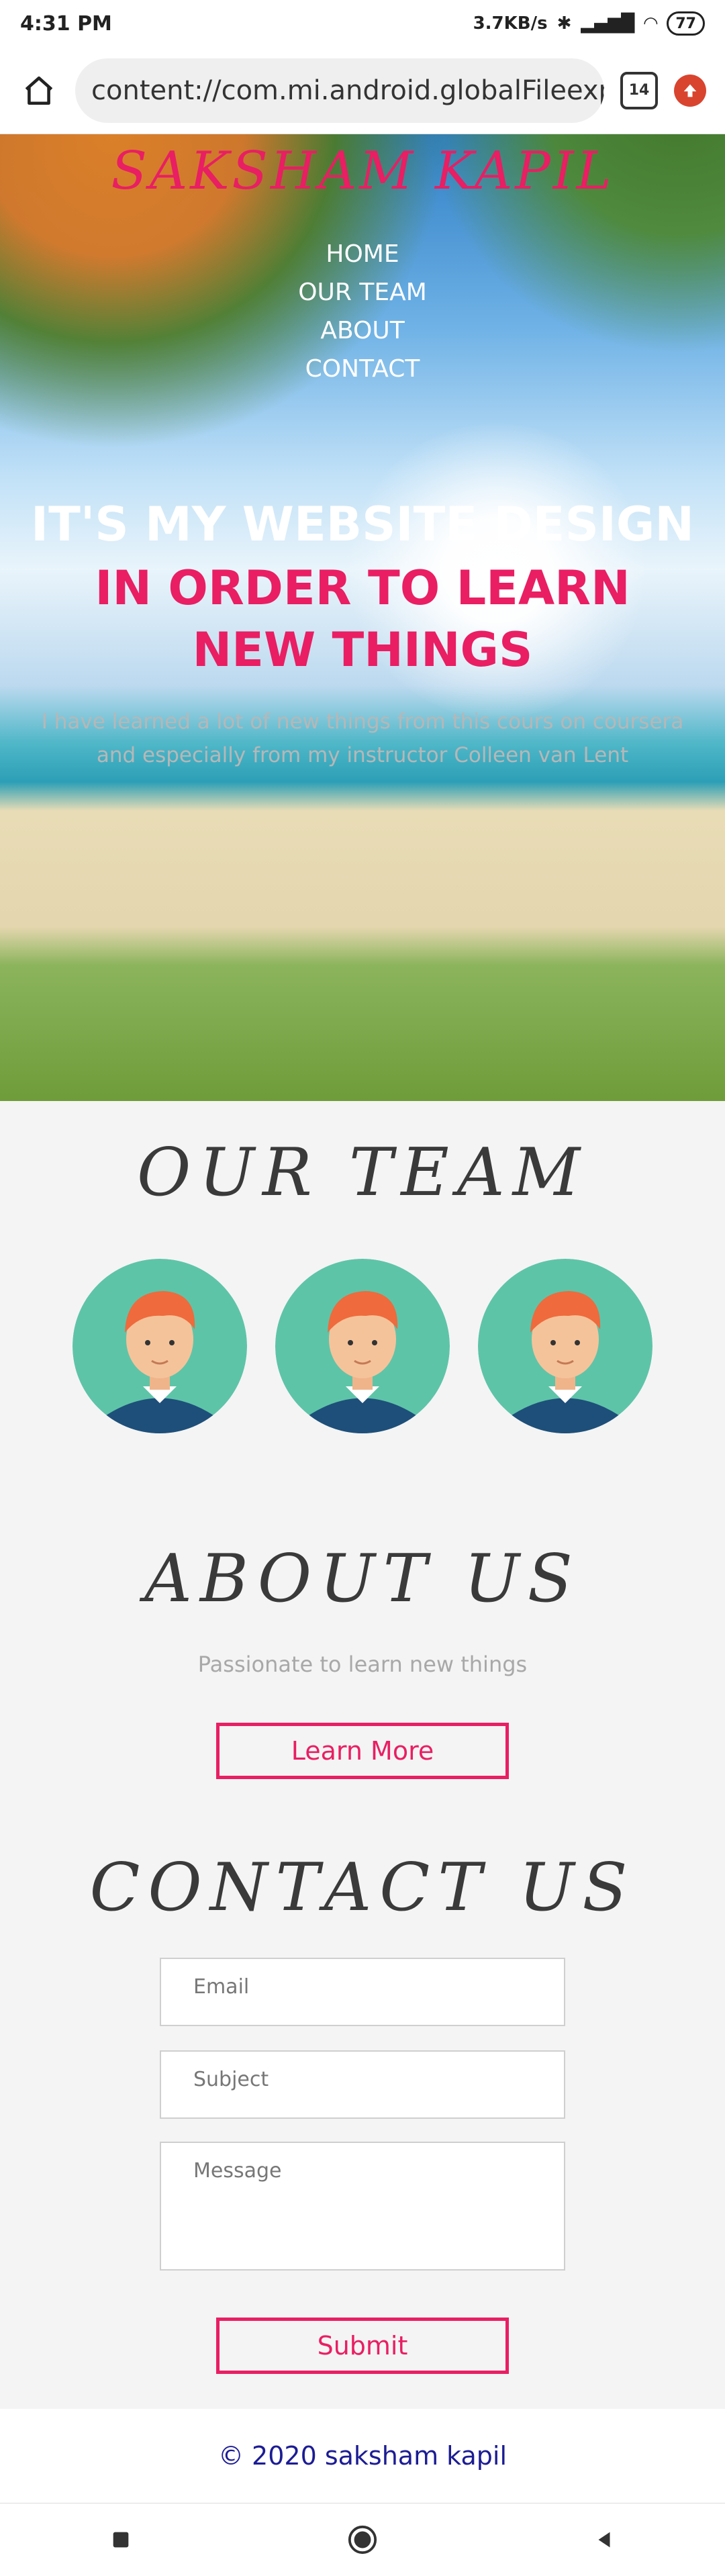 The width and height of the screenshot is (725, 2576). I want to click on learn-more-button: Learn More, so click(362, 1751).